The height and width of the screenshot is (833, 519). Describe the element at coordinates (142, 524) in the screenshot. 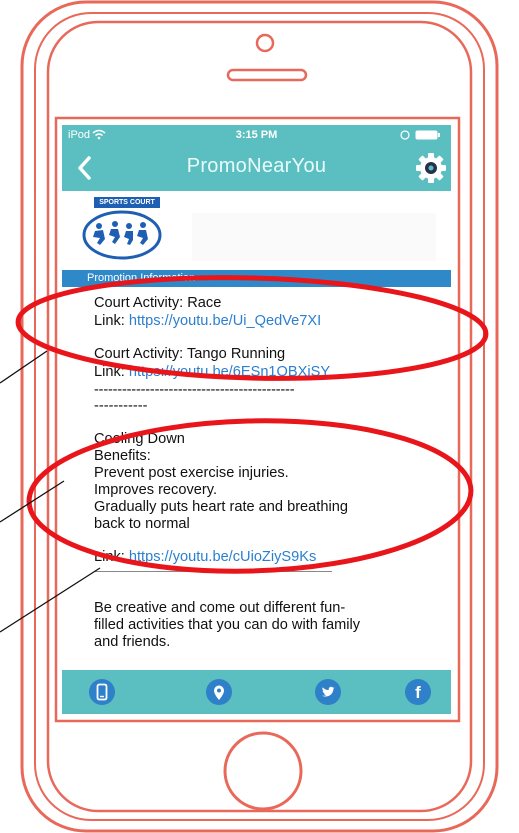

I see `benefit-line: back to normal` at that location.